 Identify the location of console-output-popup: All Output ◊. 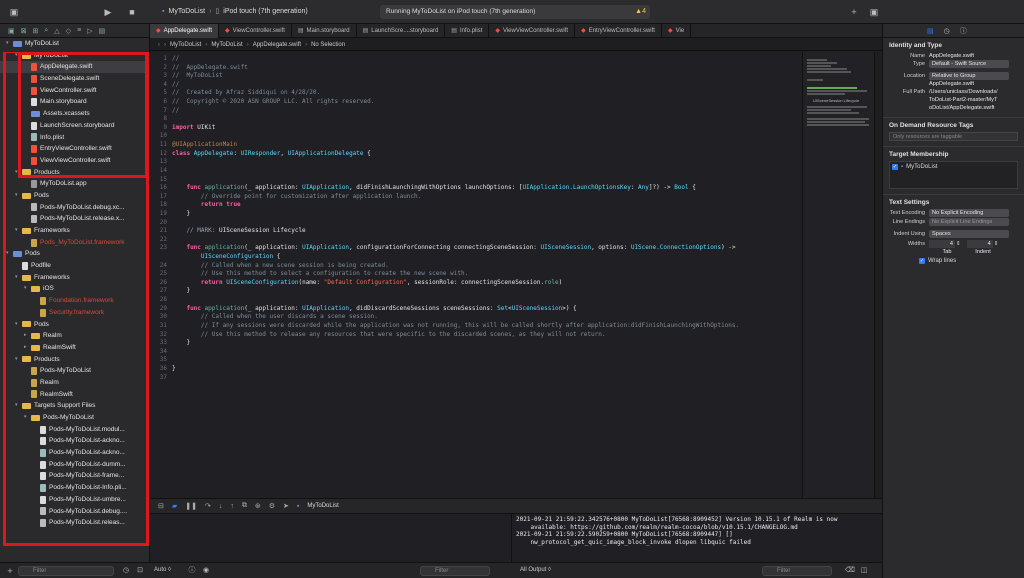
(535, 570).